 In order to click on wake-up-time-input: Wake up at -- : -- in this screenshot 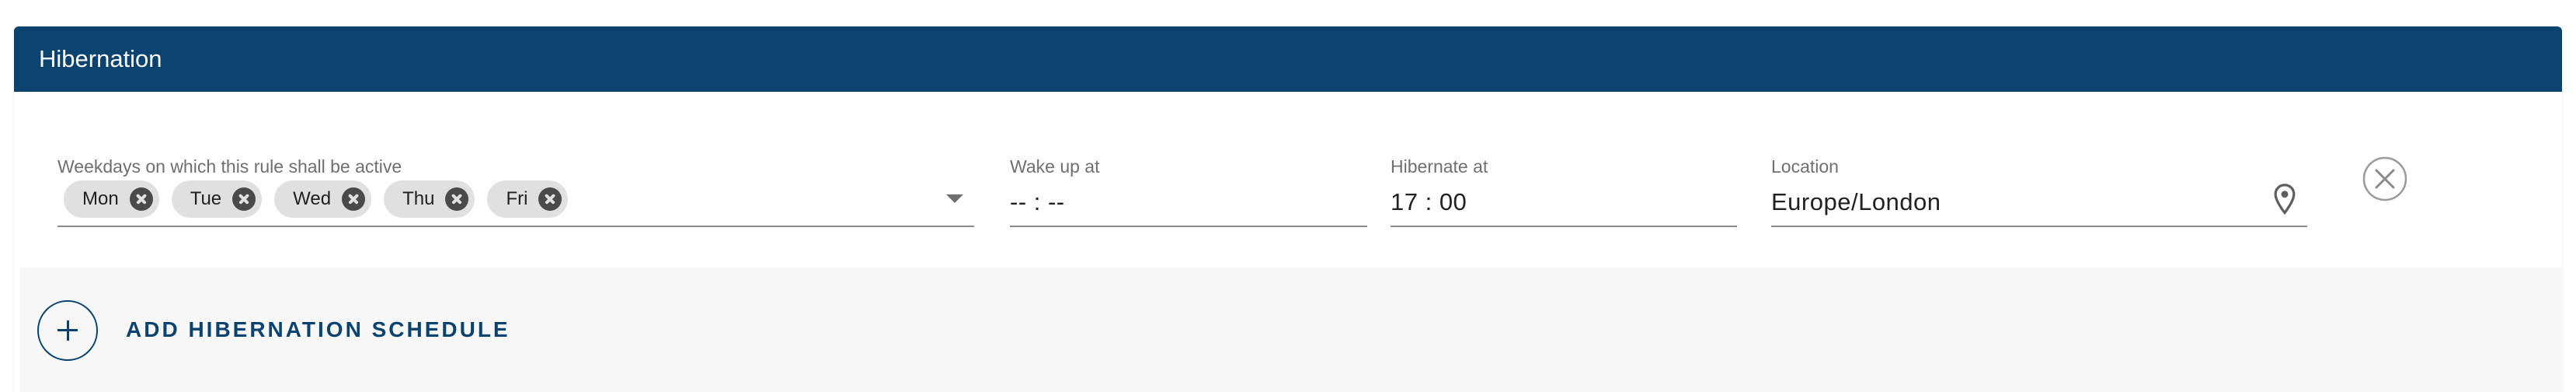, I will do `click(1188, 179)`.